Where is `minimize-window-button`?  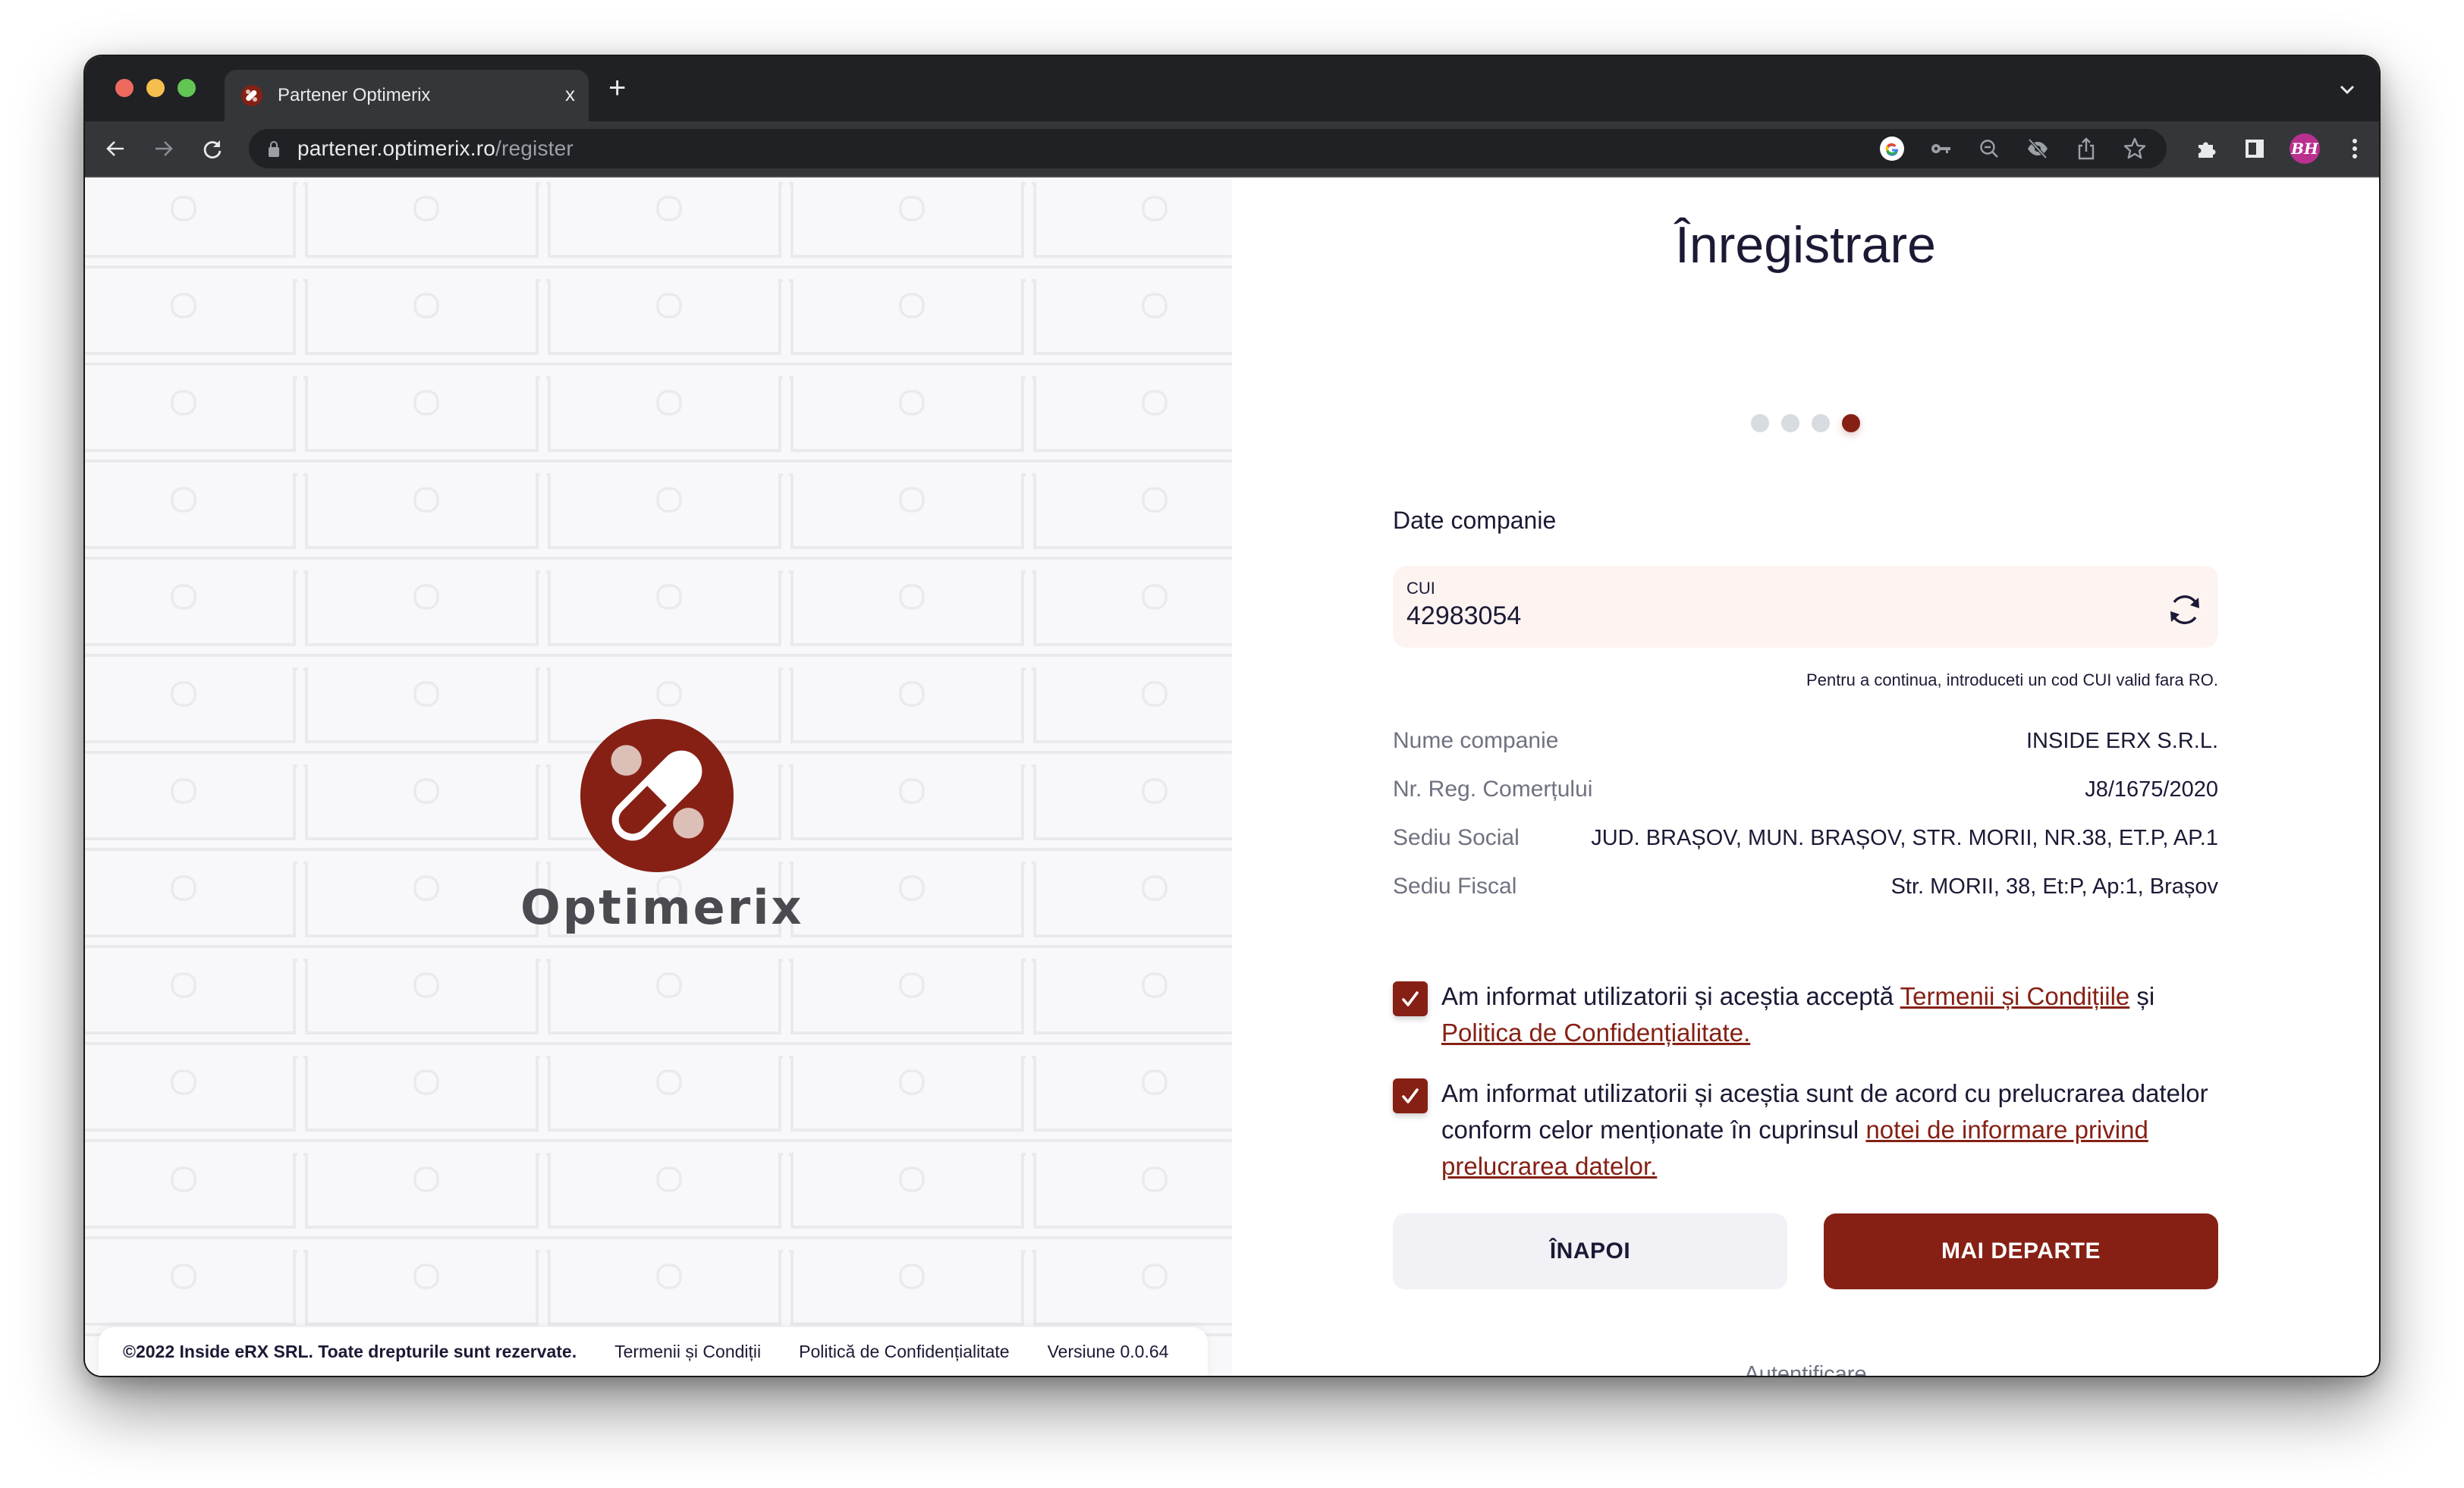
minimize-window-button is located at coordinates (155, 88).